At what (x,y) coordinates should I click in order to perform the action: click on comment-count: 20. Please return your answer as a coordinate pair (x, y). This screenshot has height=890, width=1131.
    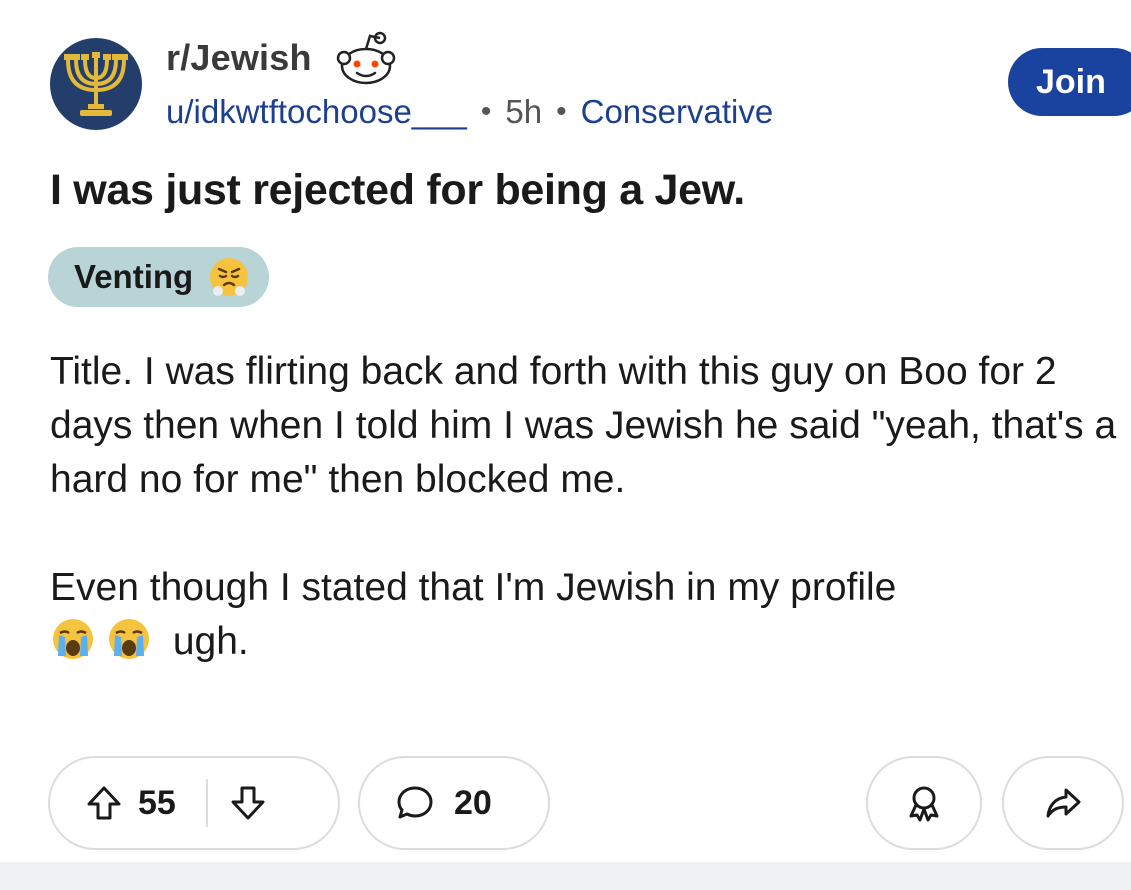
    Looking at the image, I should click on (473, 802).